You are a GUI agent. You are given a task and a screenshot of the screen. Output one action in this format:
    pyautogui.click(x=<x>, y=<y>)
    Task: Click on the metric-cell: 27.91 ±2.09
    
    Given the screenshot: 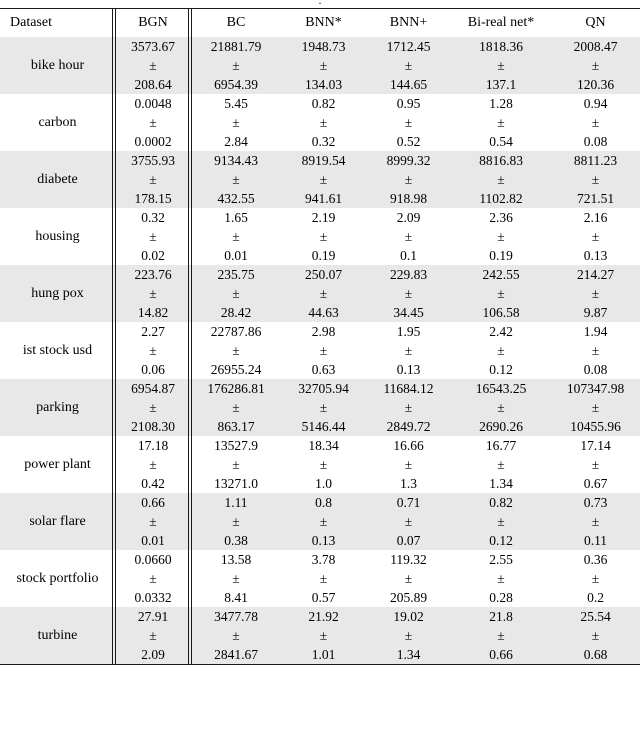 What is the action you would take?
    pyautogui.click(x=153, y=636)
    